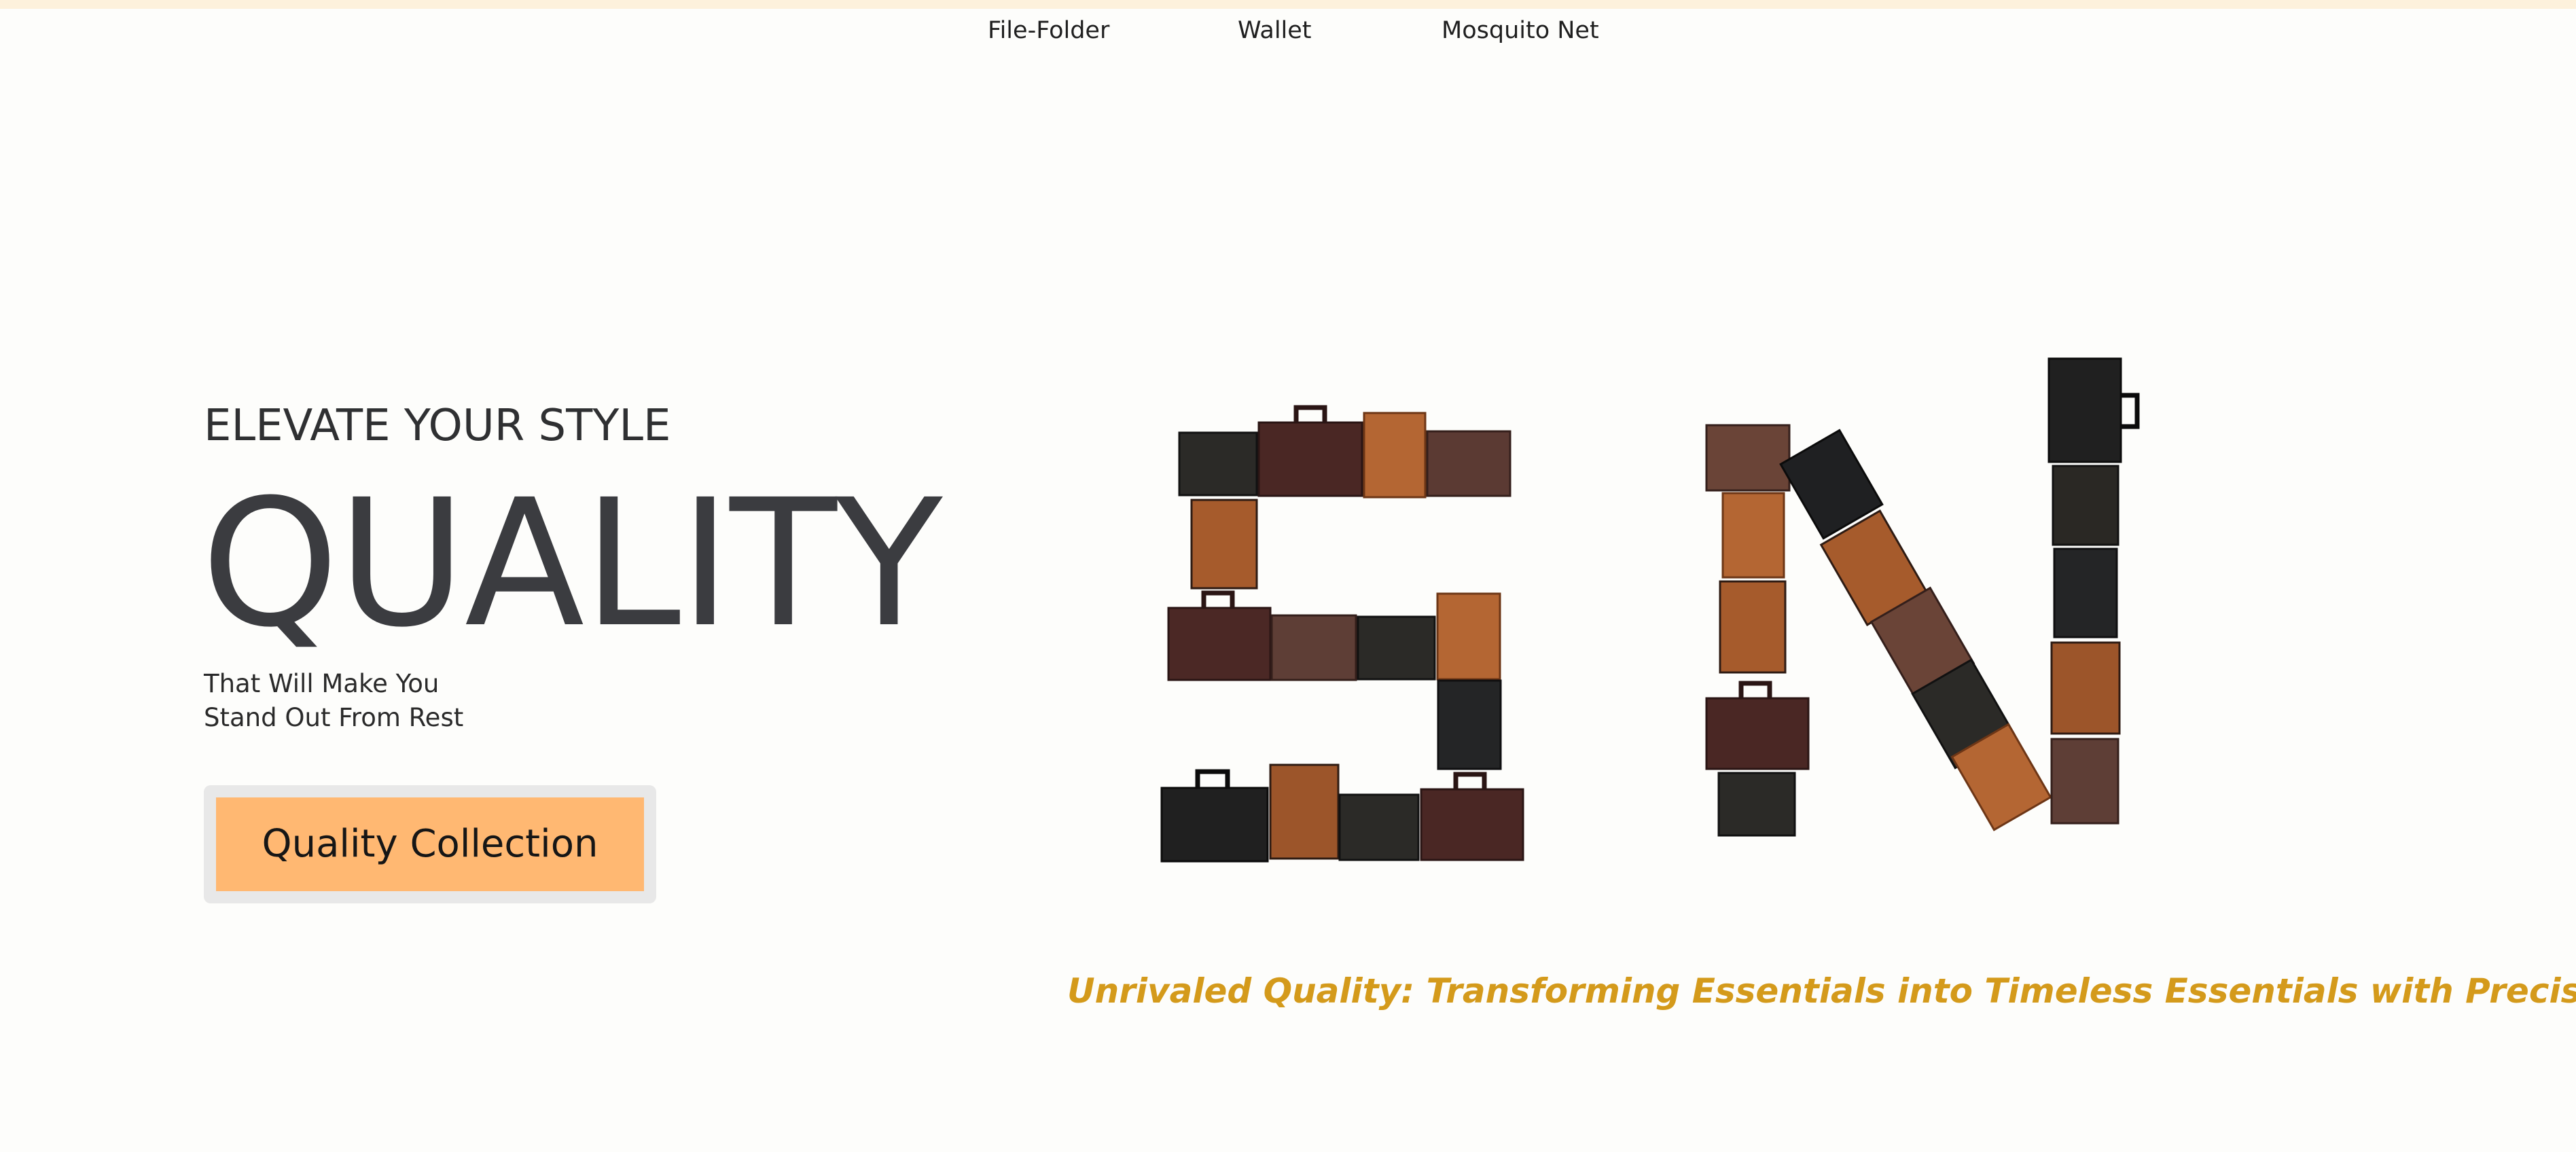 This screenshot has height=1152, width=2576. What do you see at coordinates (1224, 544) in the screenshot?
I see `folder-tan-2-icon` at bounding box center [1224, 544].